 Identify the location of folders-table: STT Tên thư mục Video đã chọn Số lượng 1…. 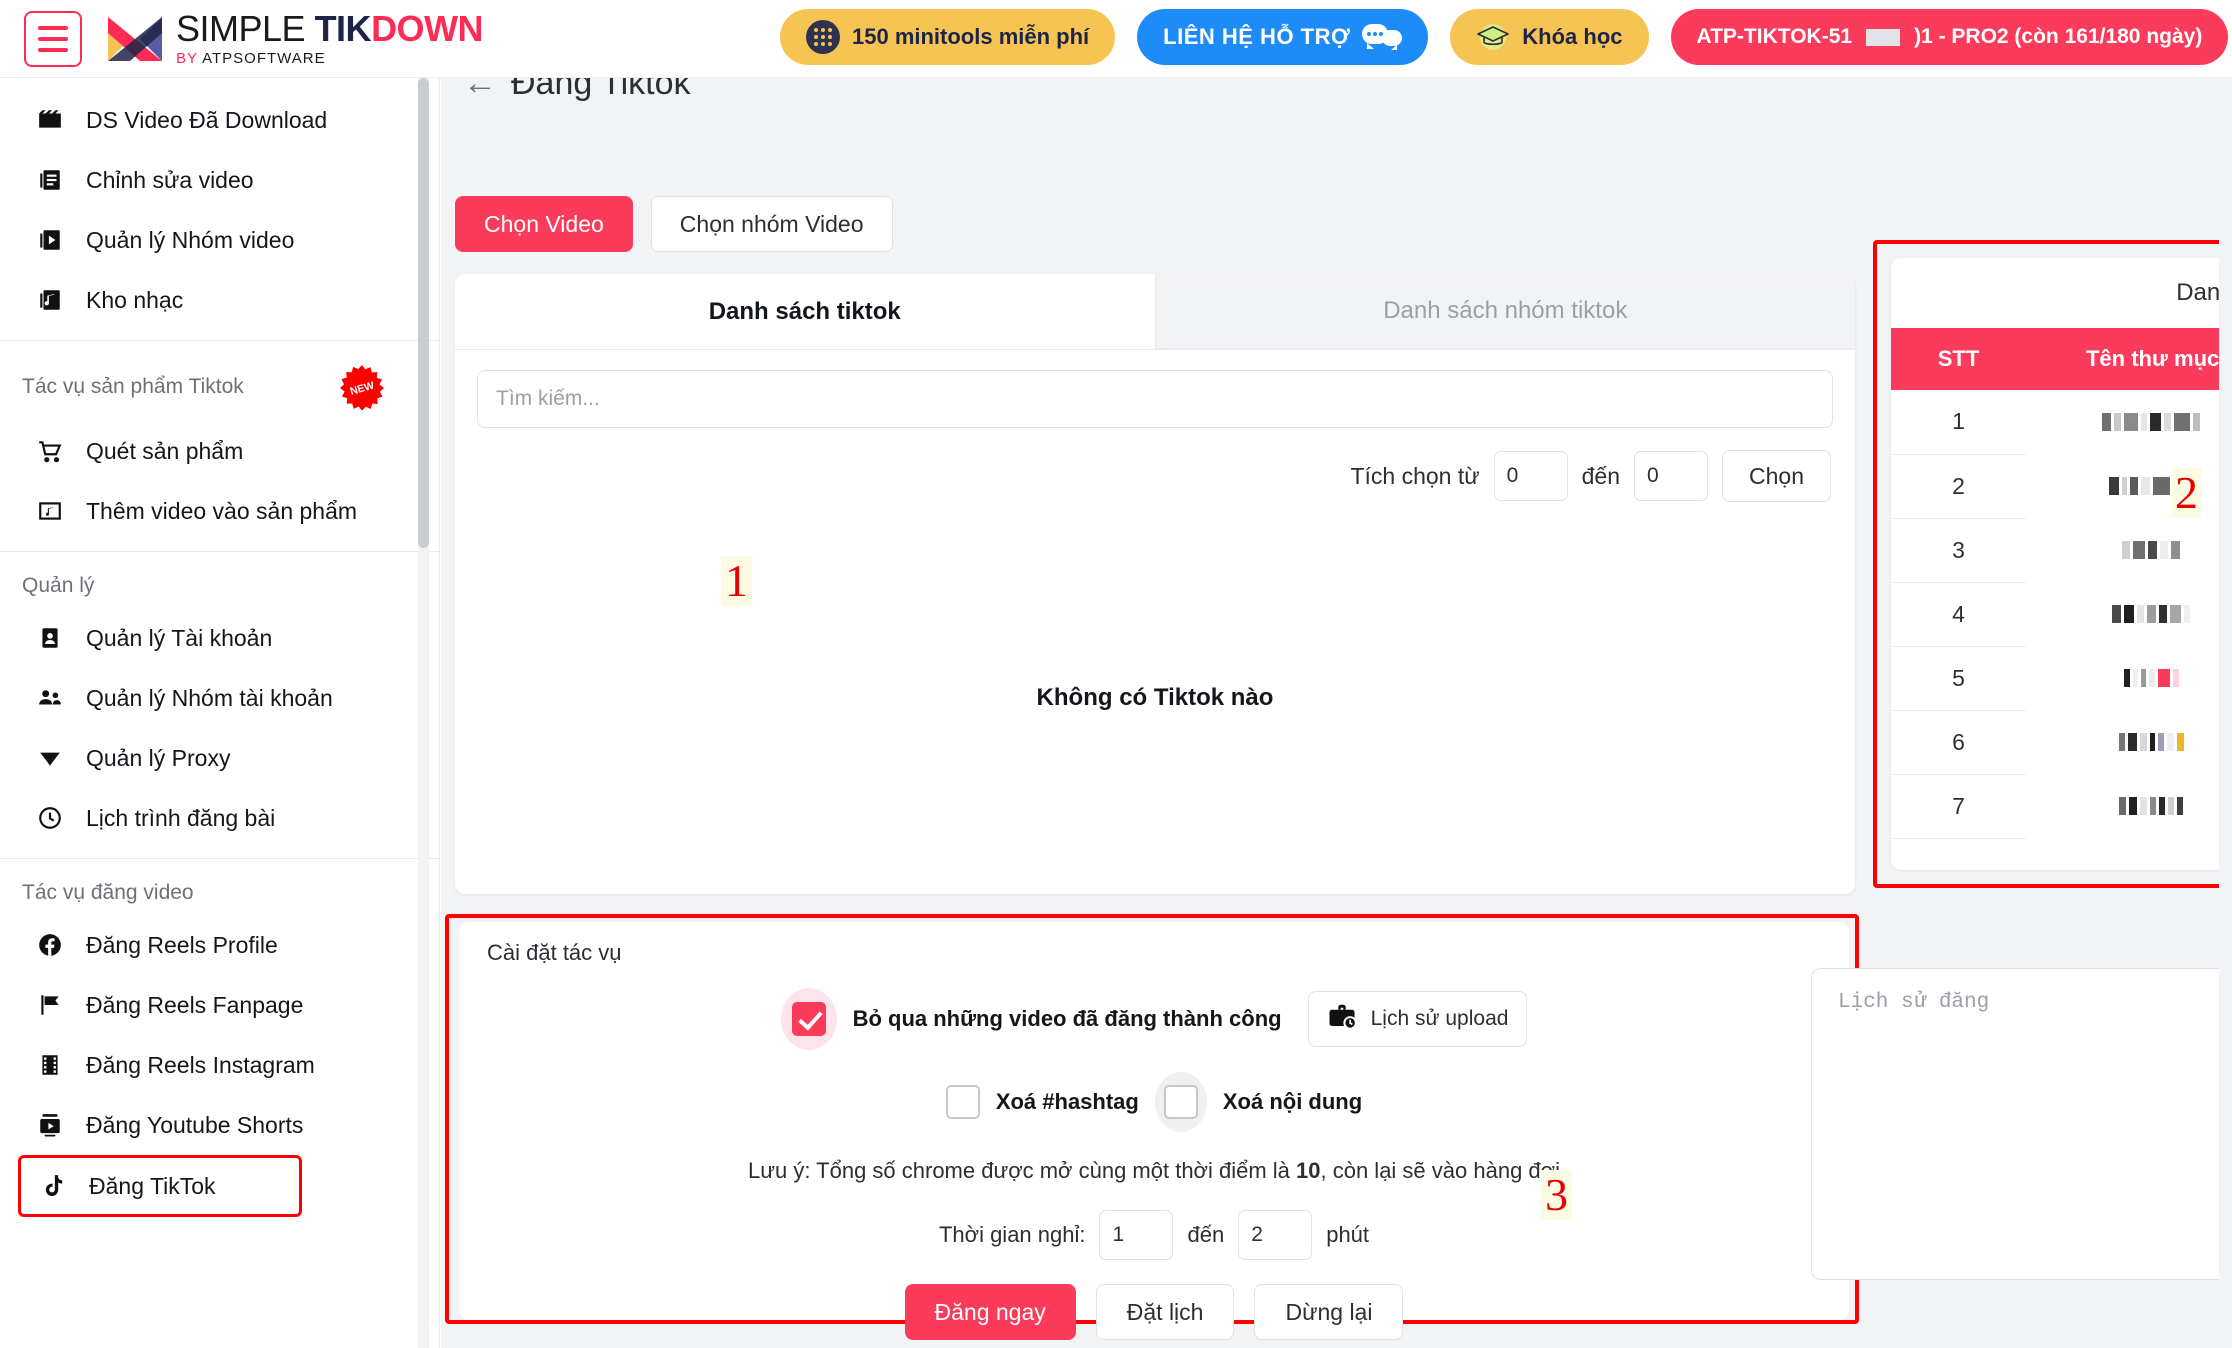
(2061, 583).